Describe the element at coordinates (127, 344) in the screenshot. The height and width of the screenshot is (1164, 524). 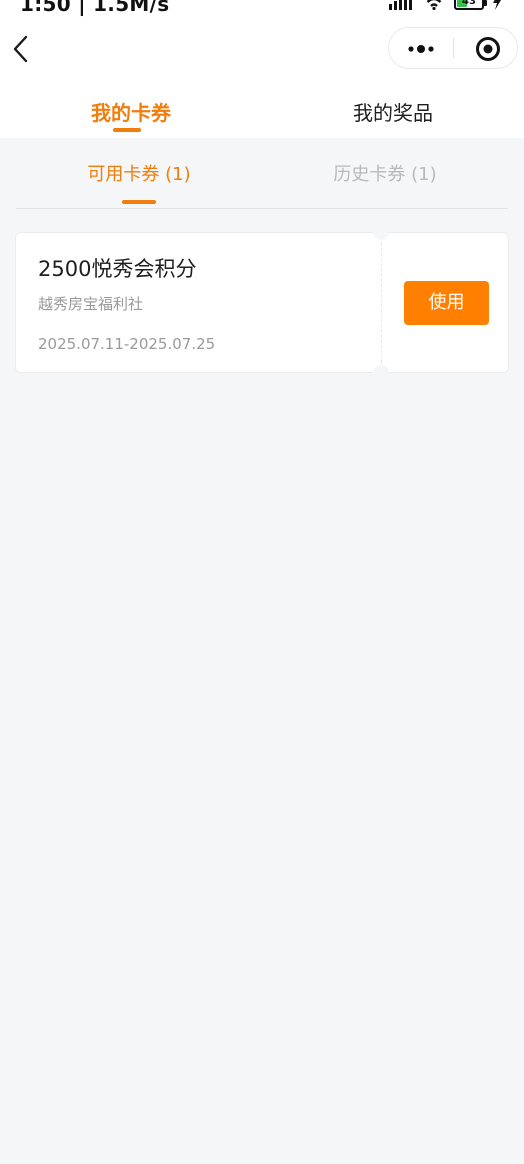
I see `coupon-validity: 2025.07.11-2025.07.25` at that location.